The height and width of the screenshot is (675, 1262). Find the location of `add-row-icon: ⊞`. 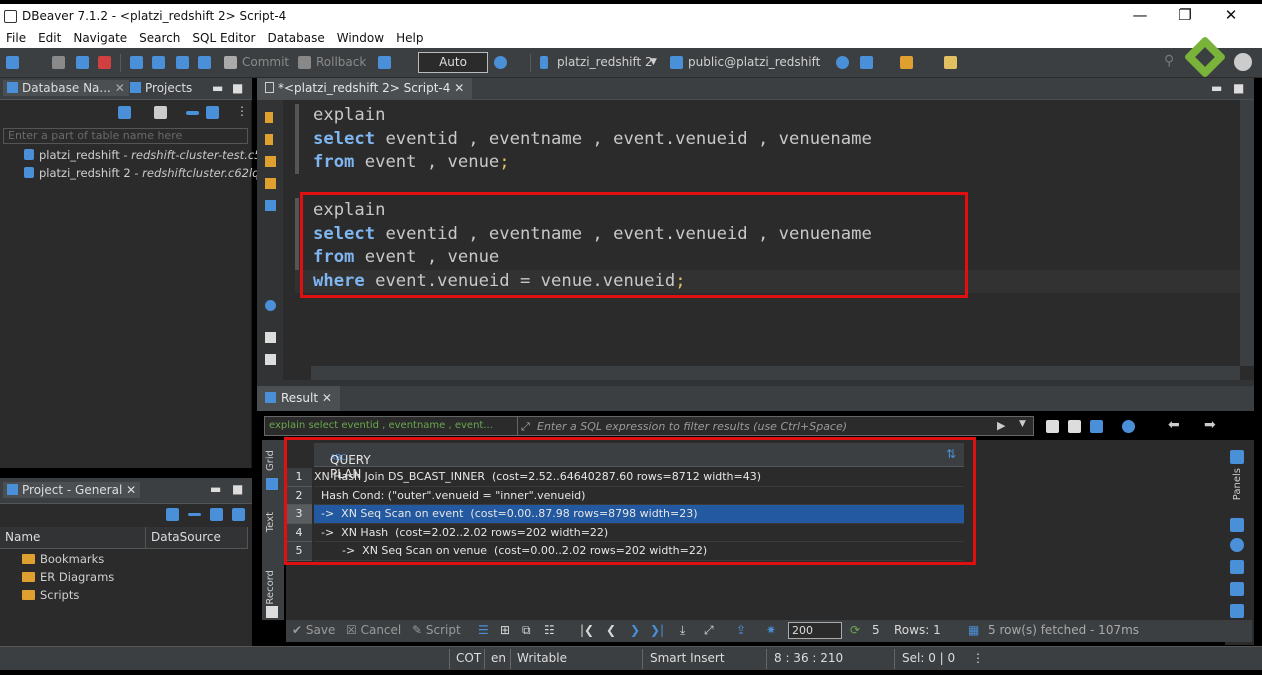

add-row-icon: ⊞ is located at coordinates (505, 630).